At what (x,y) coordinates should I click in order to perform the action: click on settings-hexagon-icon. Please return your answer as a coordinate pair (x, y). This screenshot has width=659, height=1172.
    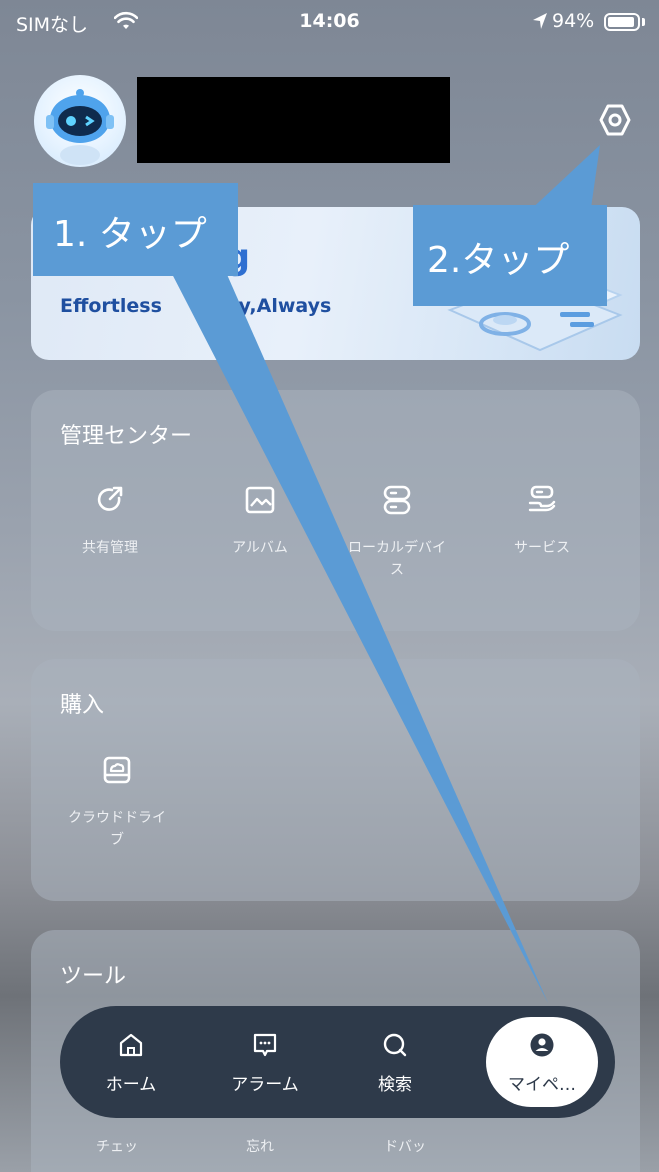
    Looking at the image, I should click on (615, 120).